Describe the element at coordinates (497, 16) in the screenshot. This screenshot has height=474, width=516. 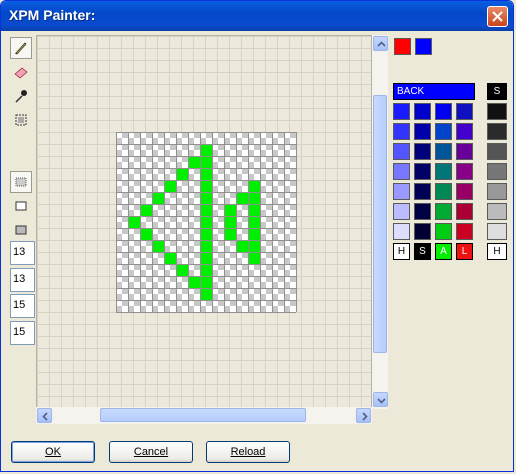
I see `close-button` at that location.